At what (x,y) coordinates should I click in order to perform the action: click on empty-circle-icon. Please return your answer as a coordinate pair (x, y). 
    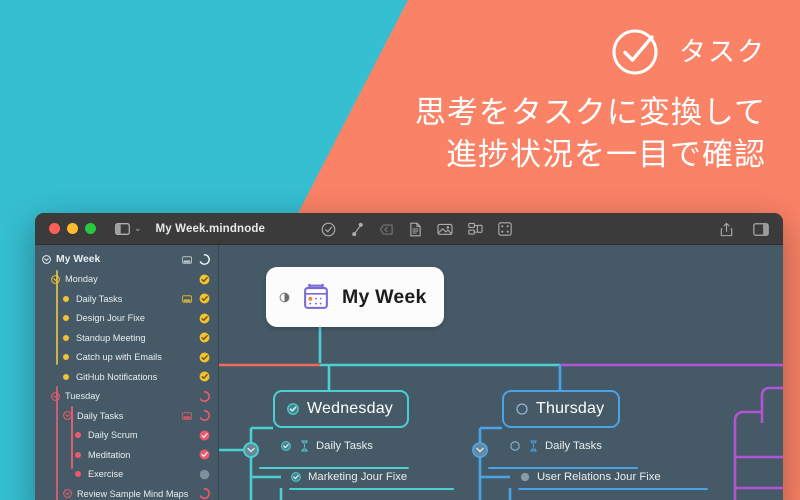
    Looking at the image, I should click on (204, 474).